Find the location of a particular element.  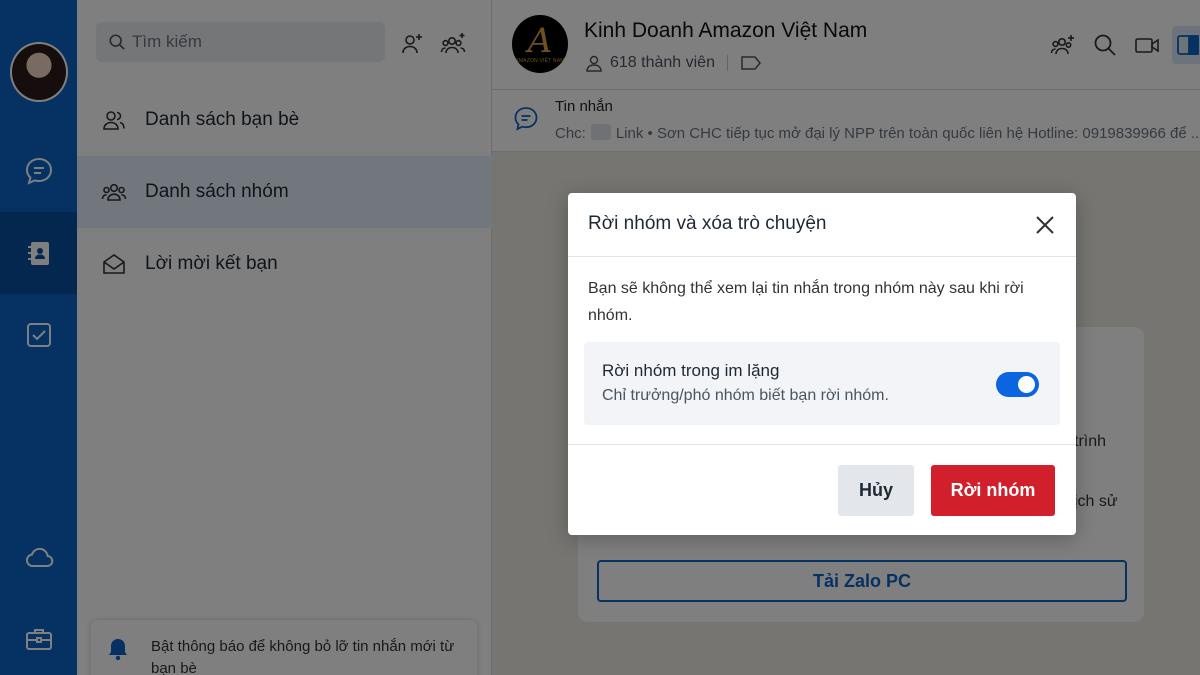

silent-leave-toggle is located at coordinates (1017, 384).